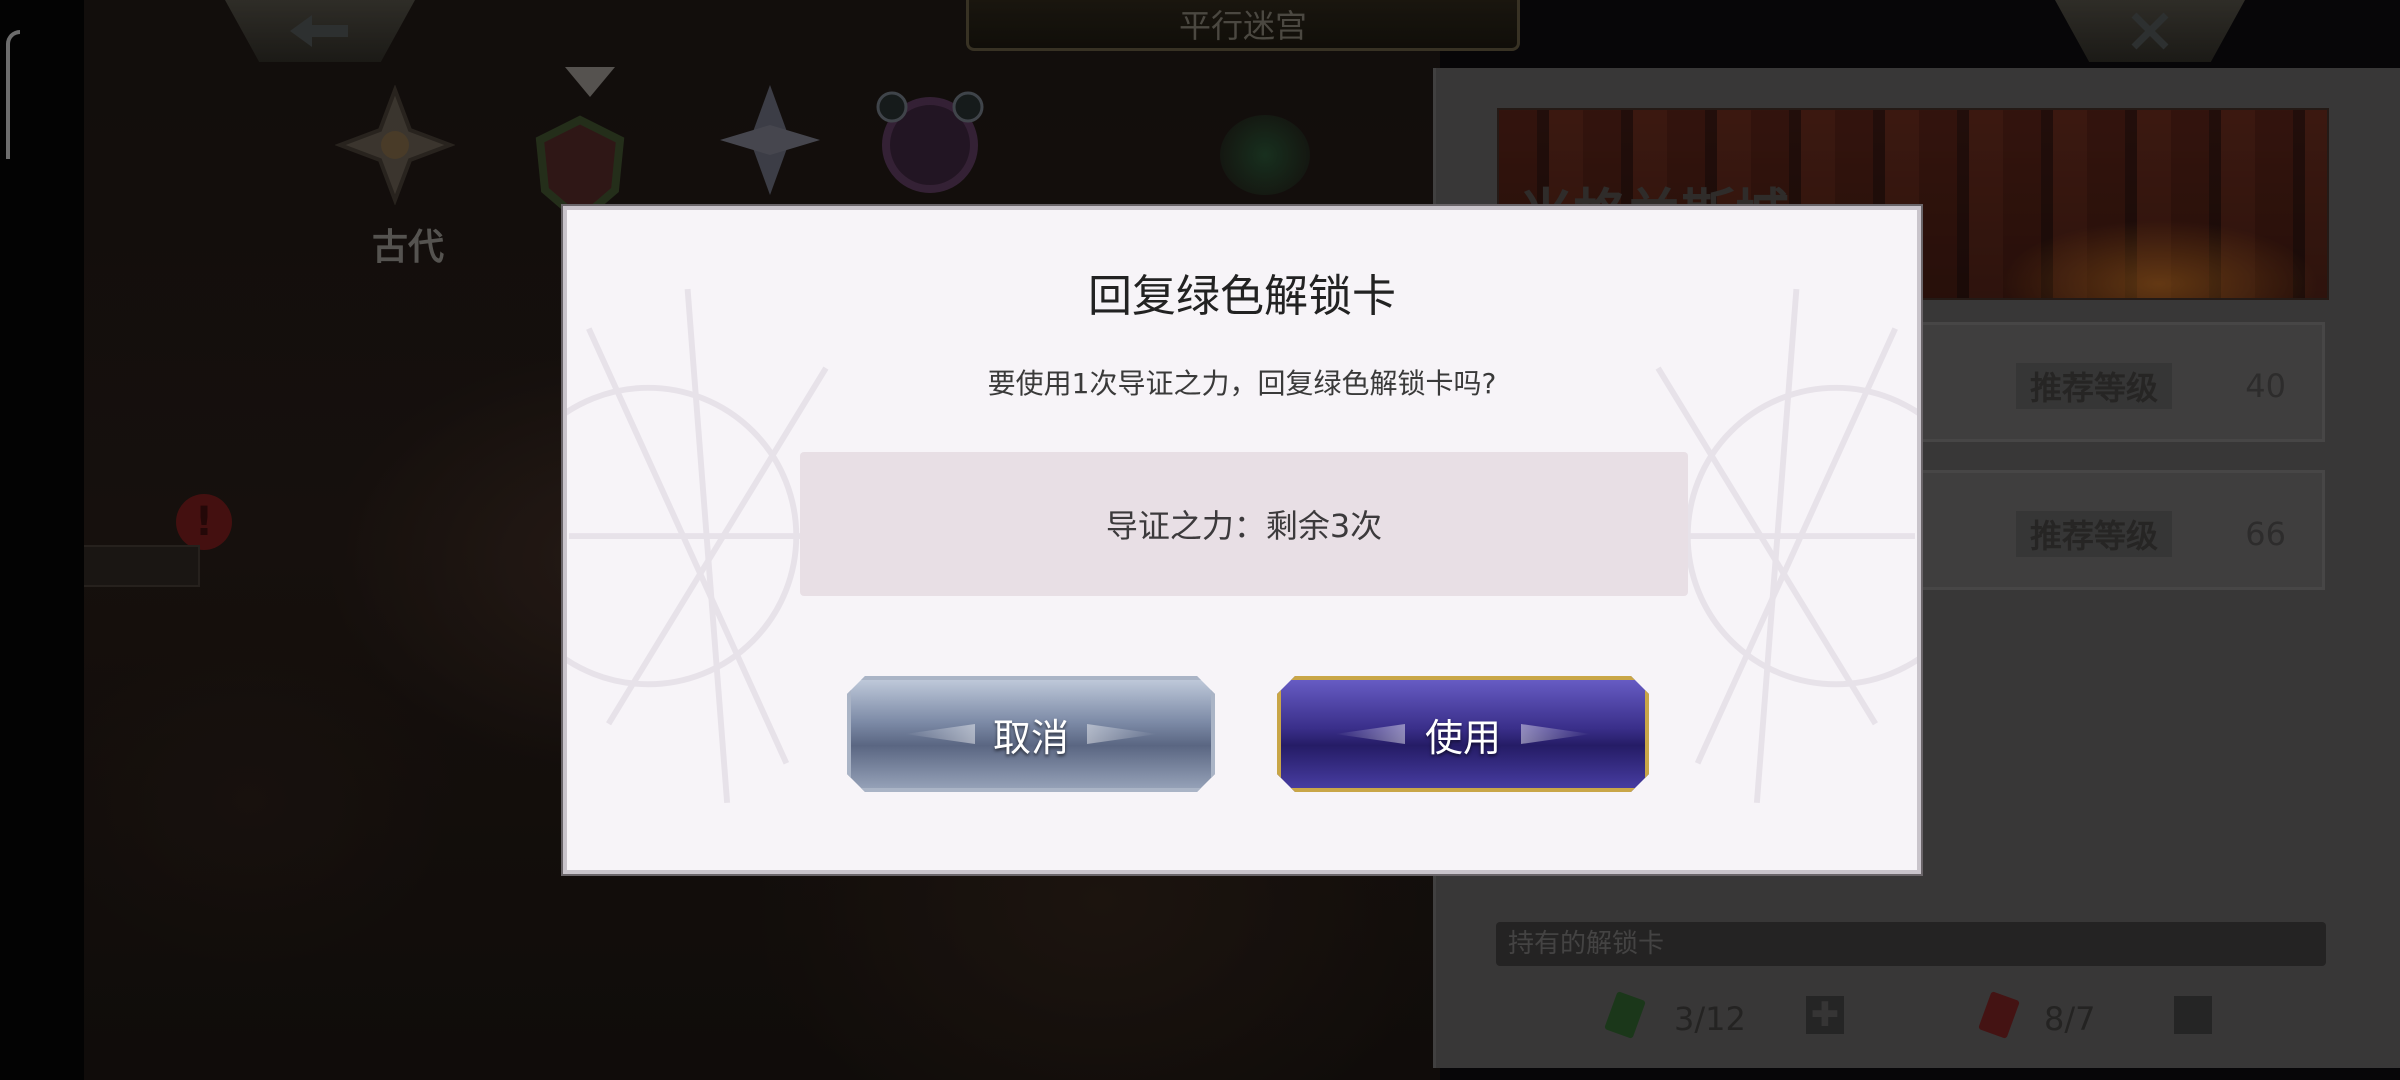 The height and width of the screenshot is (1080, 2400). I want to click on remaining-uses-box: 导证之力：剩余3次, so click(1244, 524).